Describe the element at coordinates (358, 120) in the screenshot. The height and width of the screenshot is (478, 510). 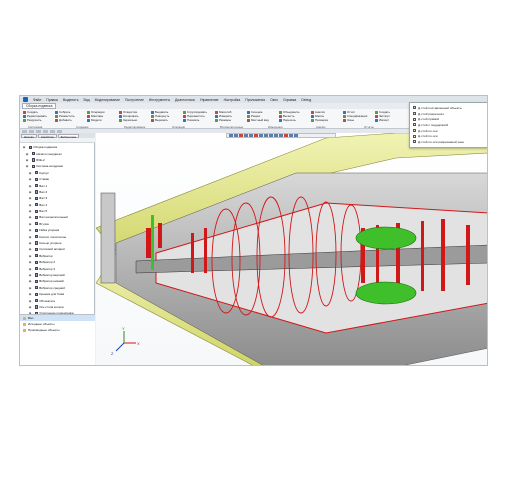
I see `ribbon-command-button: Зоны` at that location.